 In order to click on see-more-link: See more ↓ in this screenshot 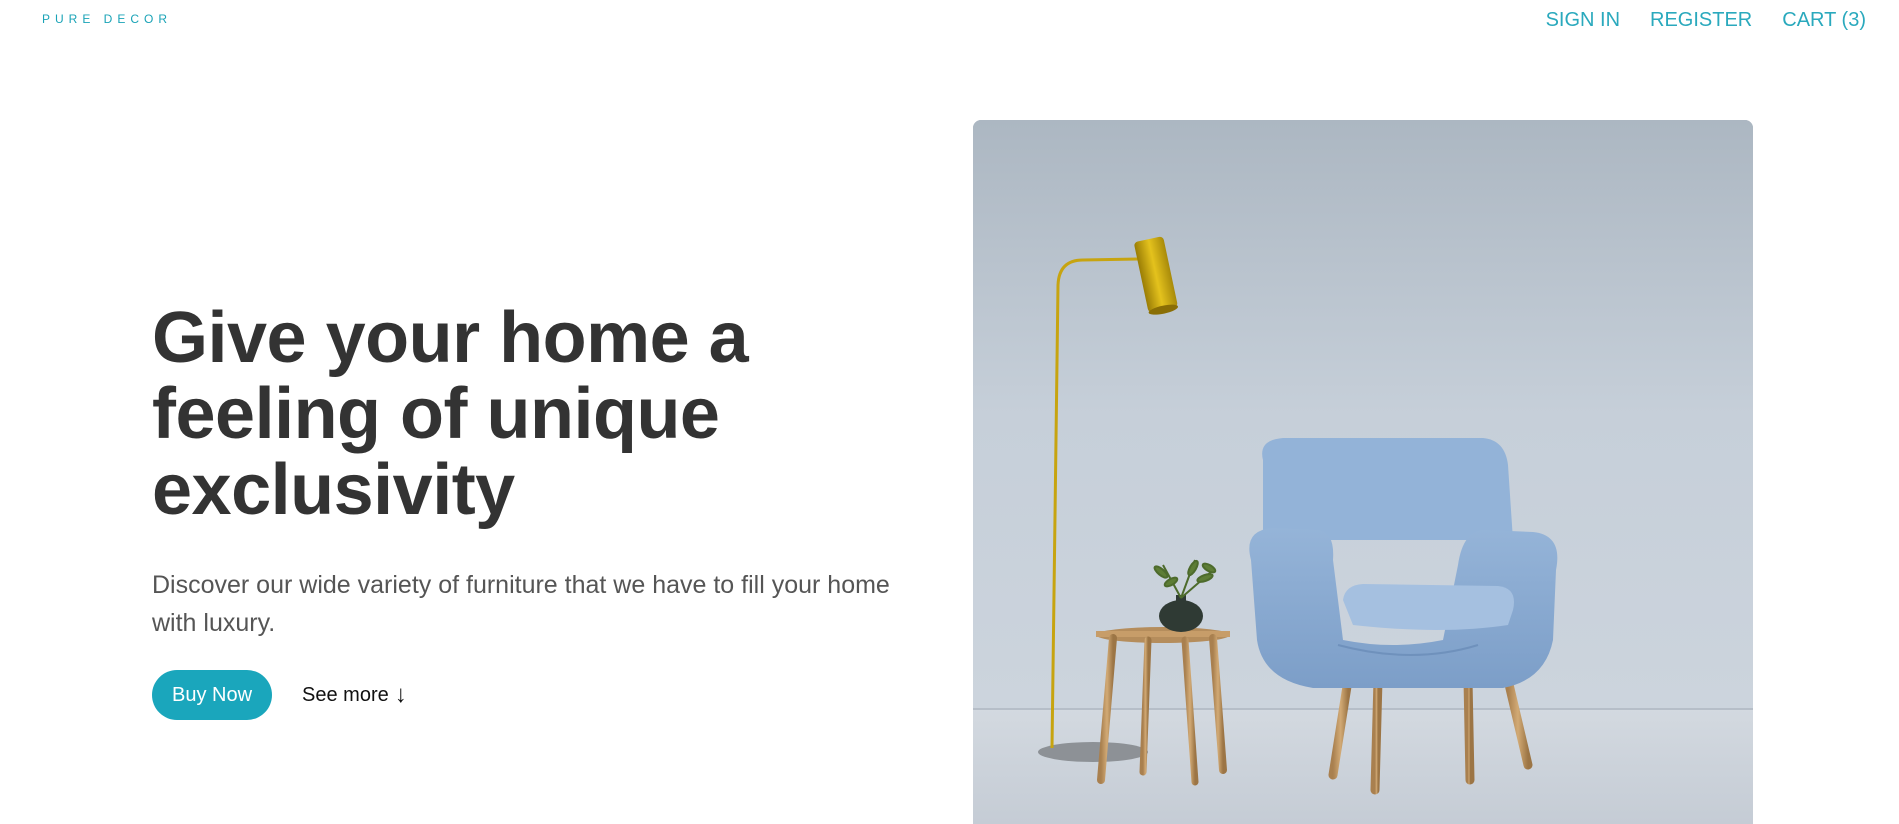, I will do `click(354, 695)`.